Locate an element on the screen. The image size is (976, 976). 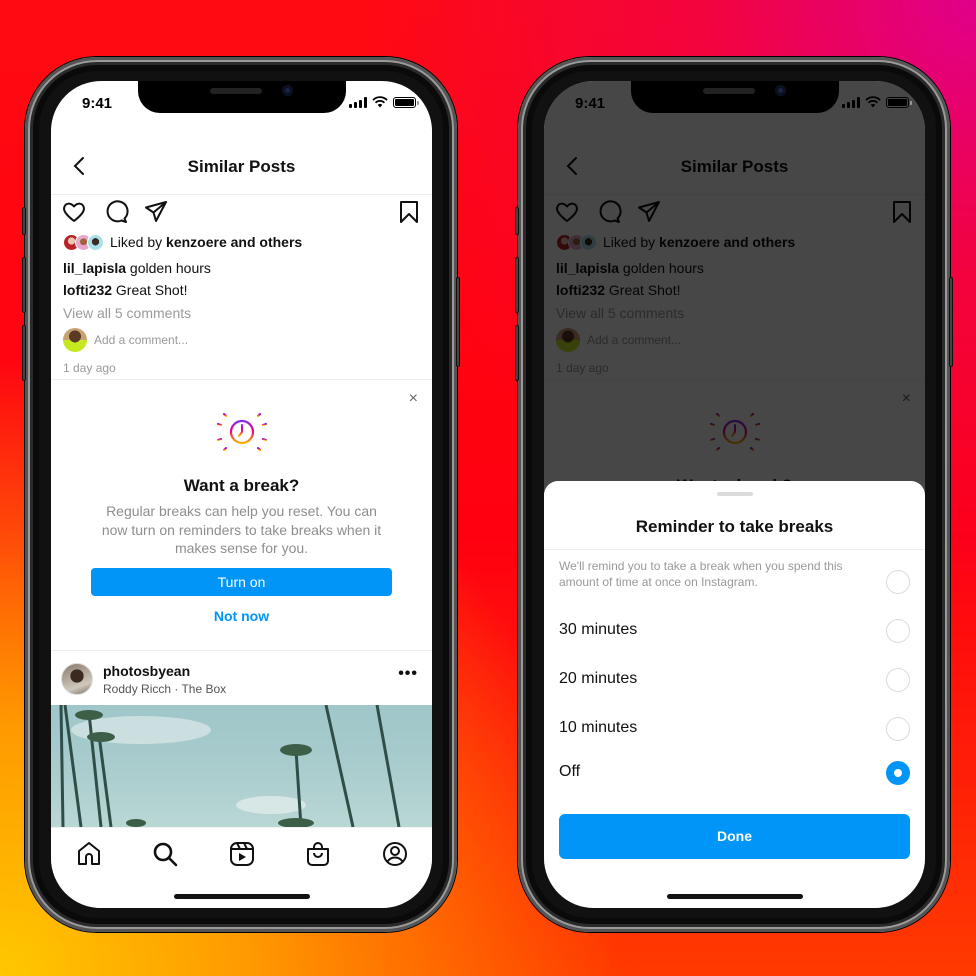
user-avatar is located at coordinates (75, 340).